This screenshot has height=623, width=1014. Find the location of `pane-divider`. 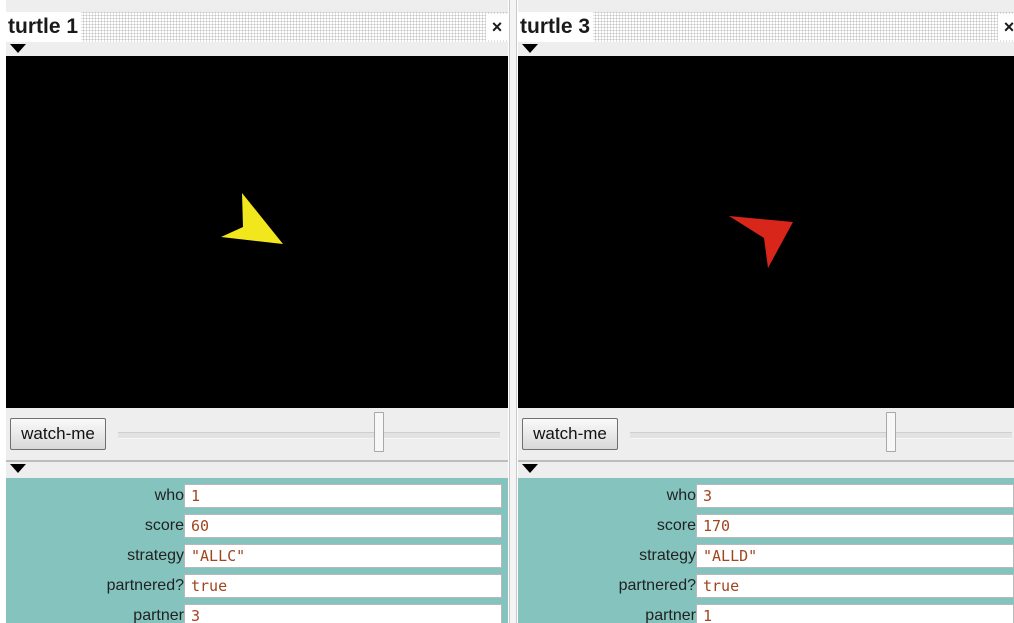

pane-divider is located at coordinates (513, 311).